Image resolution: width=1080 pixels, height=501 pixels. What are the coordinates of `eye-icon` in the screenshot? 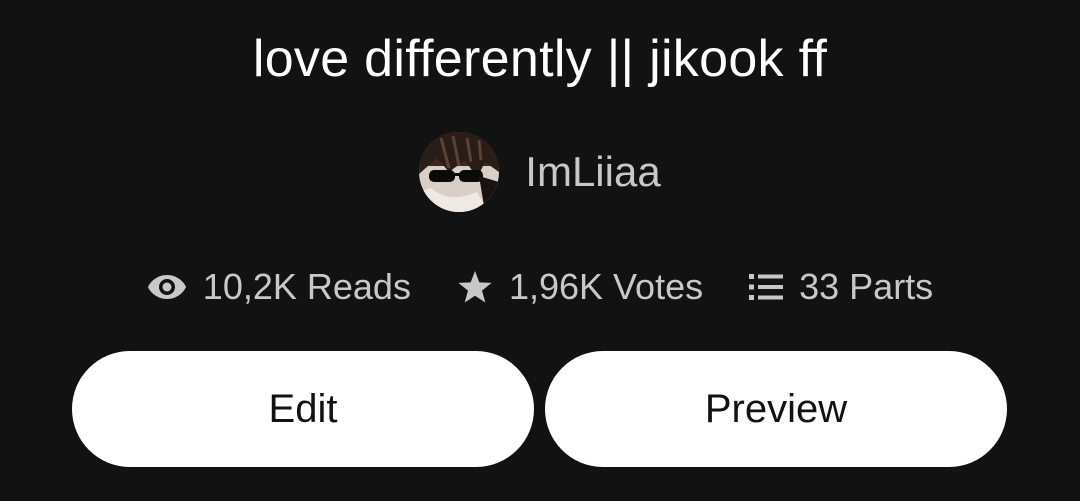 It's located at (167, 287).